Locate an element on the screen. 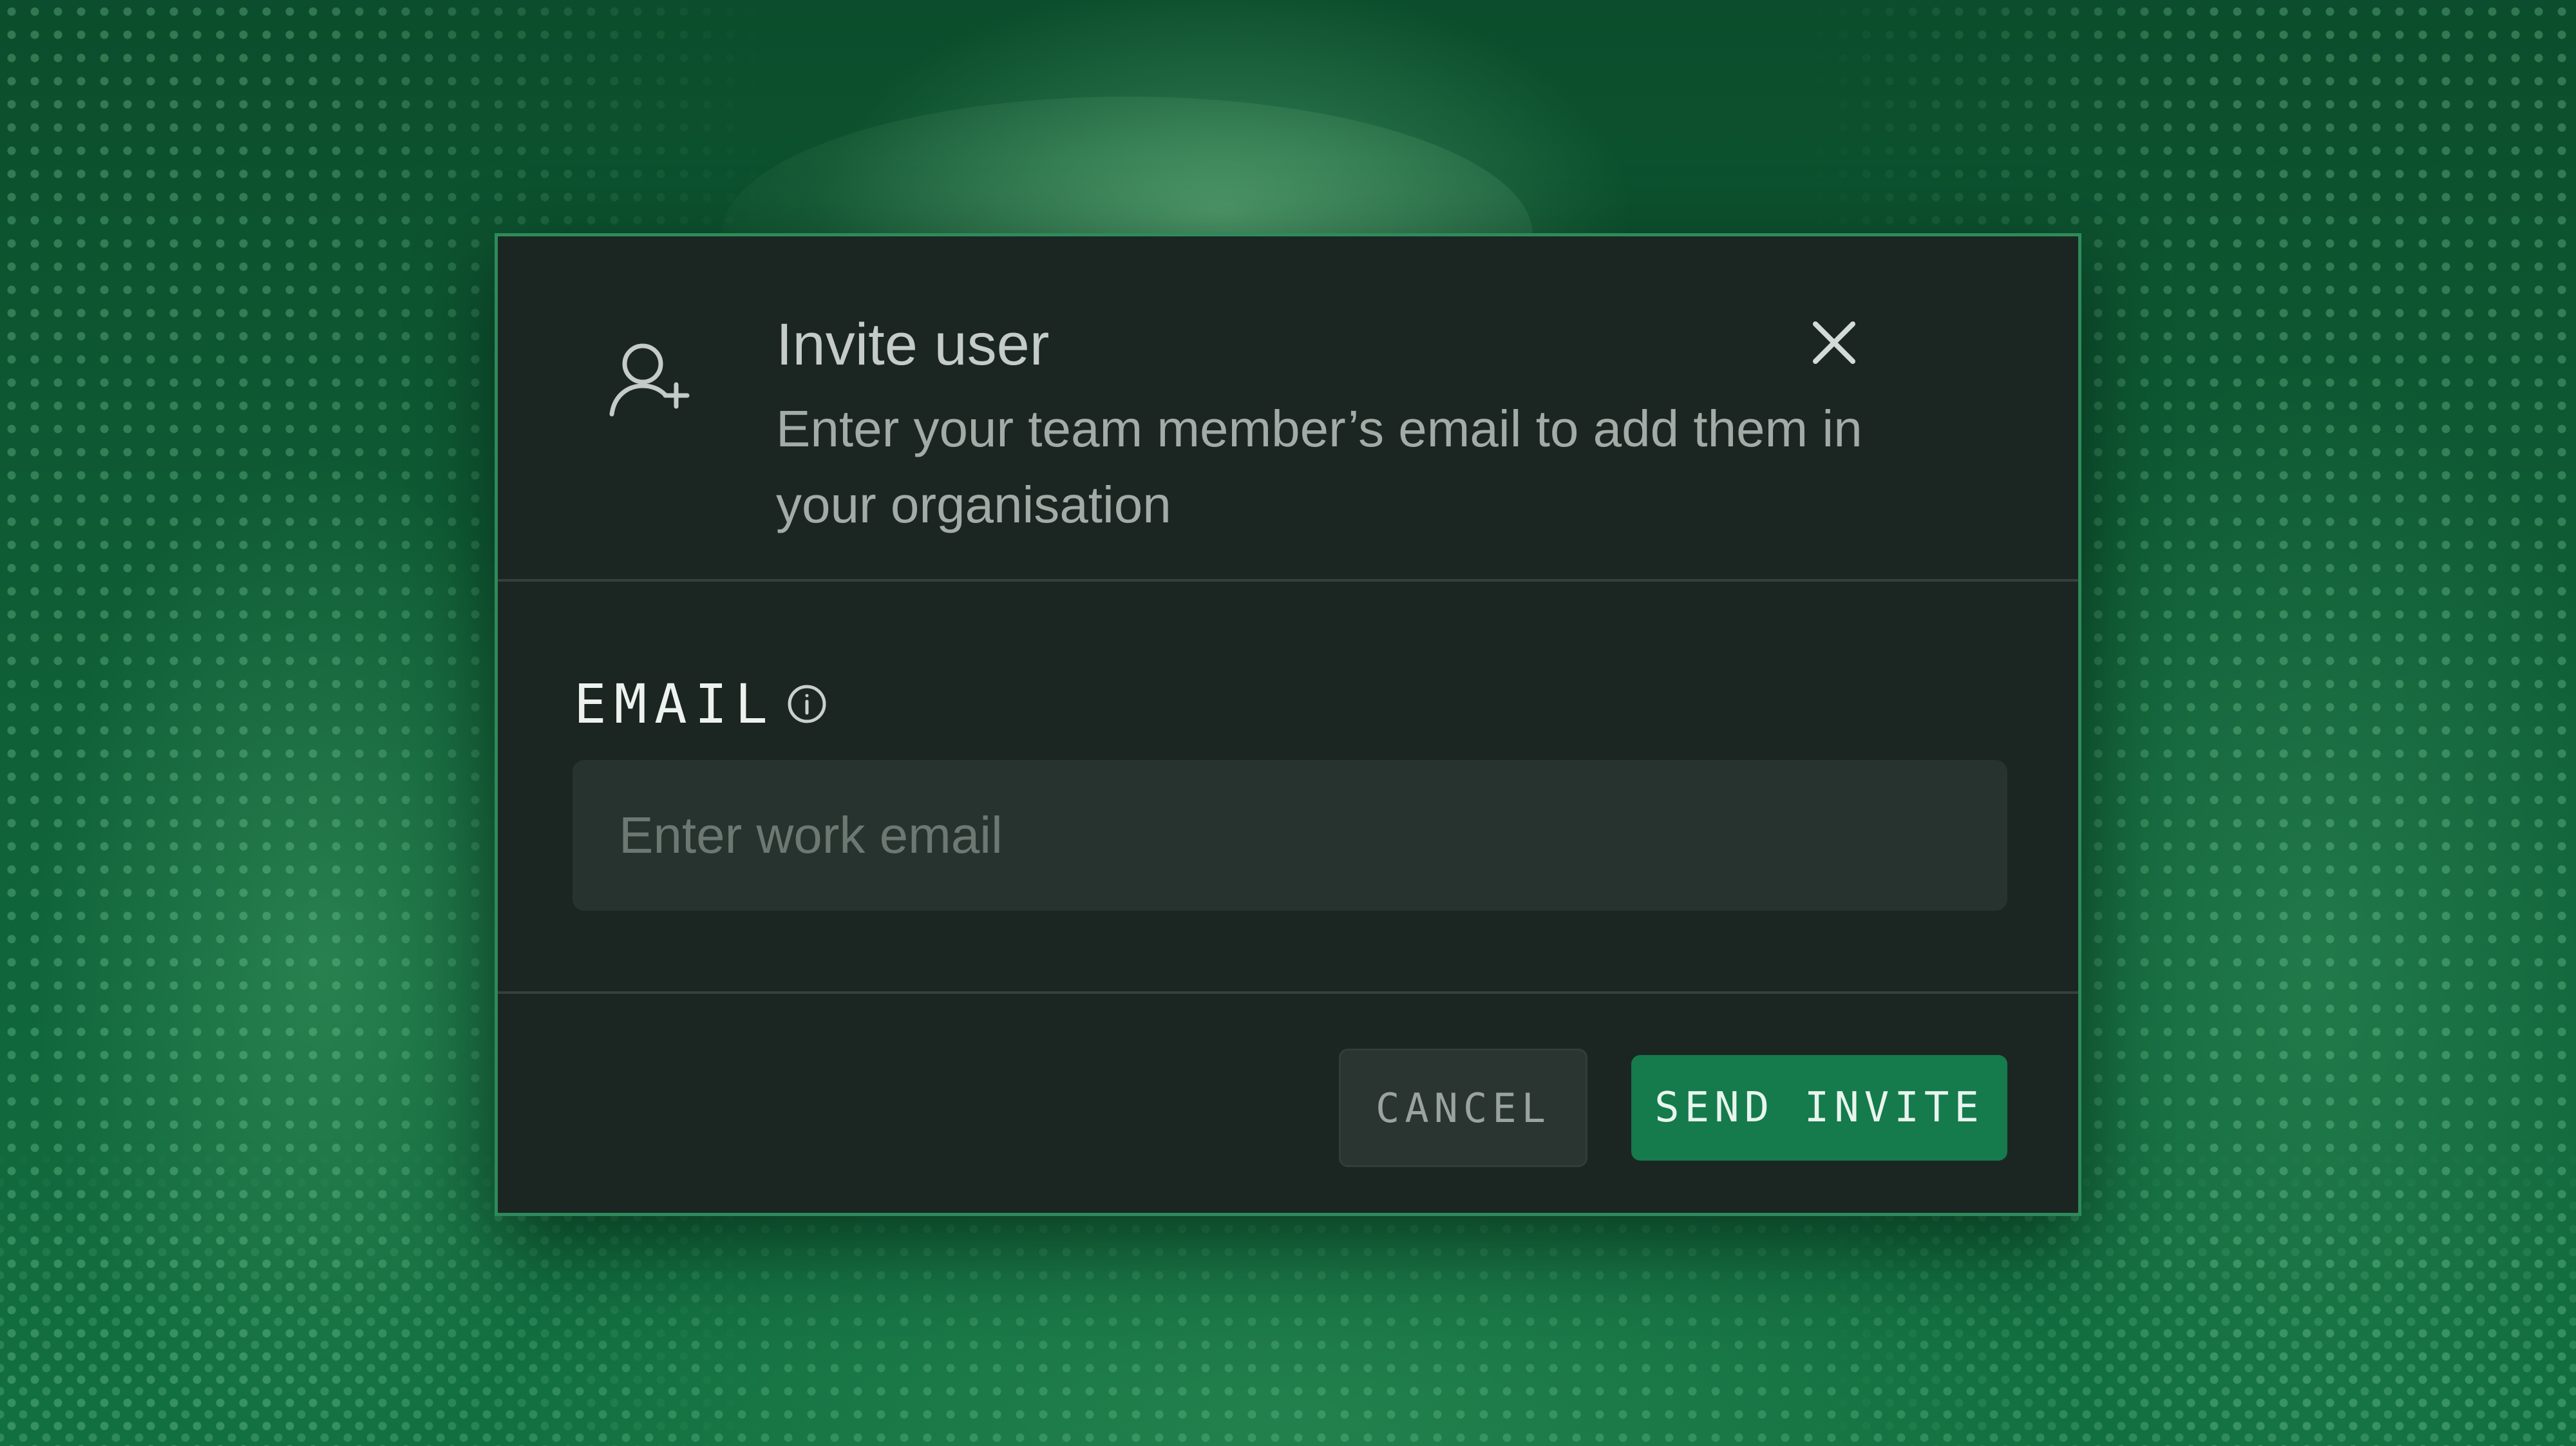  cancel-button-label: CANCEL is located at coordinates (1463, 1108).